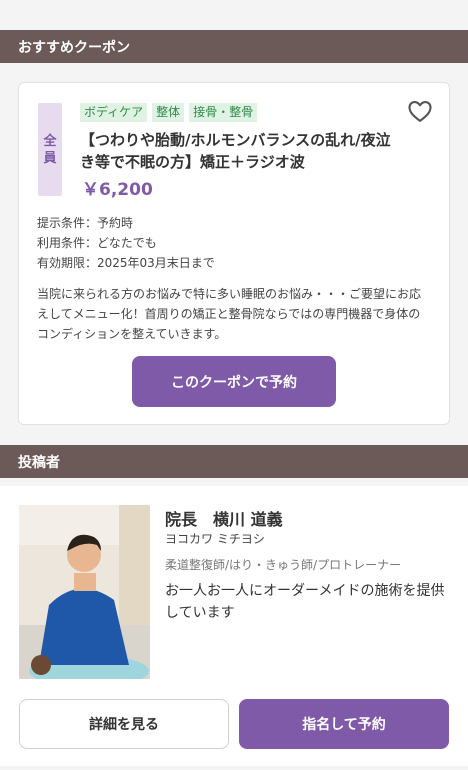  Describe the element at coordinates (97, 243) in the screenshot. I see `condition-usage: 利用条件：どなたでも` at that location.